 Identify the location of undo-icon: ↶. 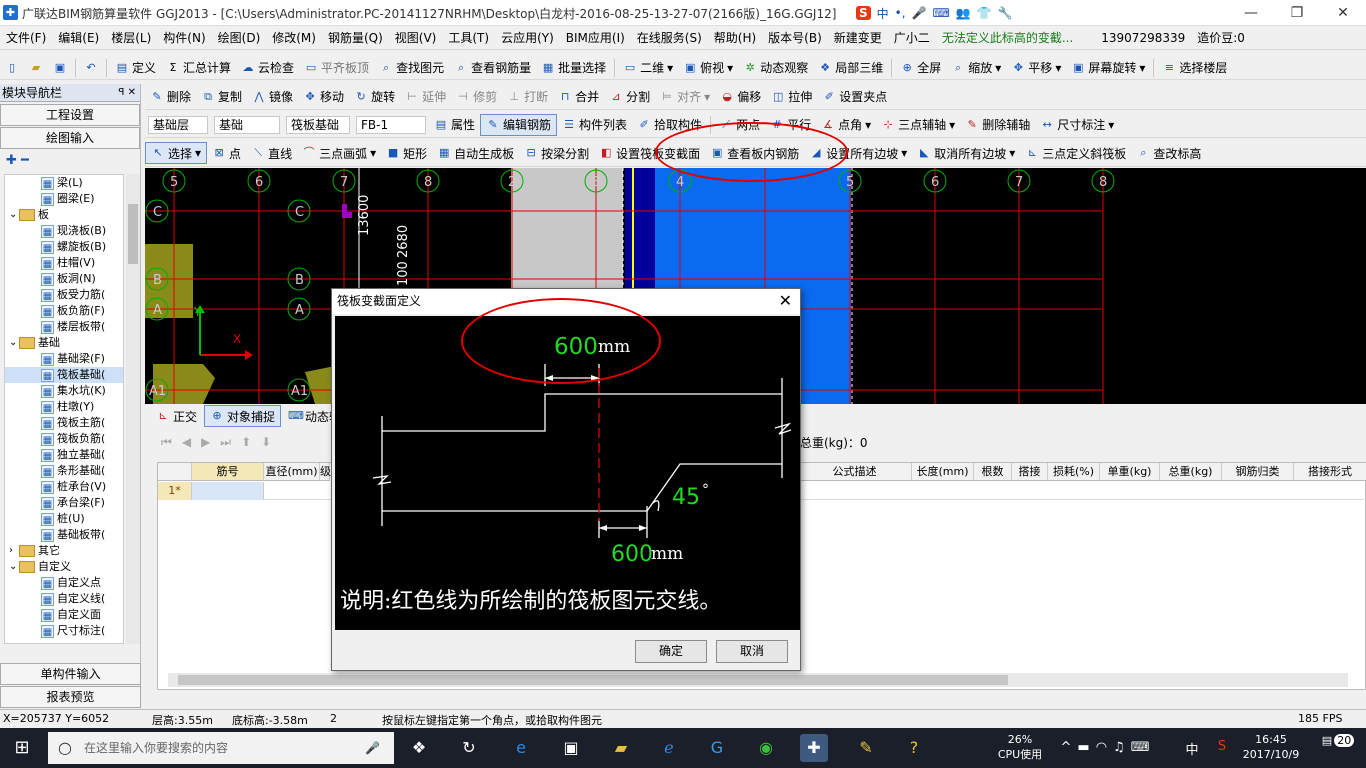
(91, 68).